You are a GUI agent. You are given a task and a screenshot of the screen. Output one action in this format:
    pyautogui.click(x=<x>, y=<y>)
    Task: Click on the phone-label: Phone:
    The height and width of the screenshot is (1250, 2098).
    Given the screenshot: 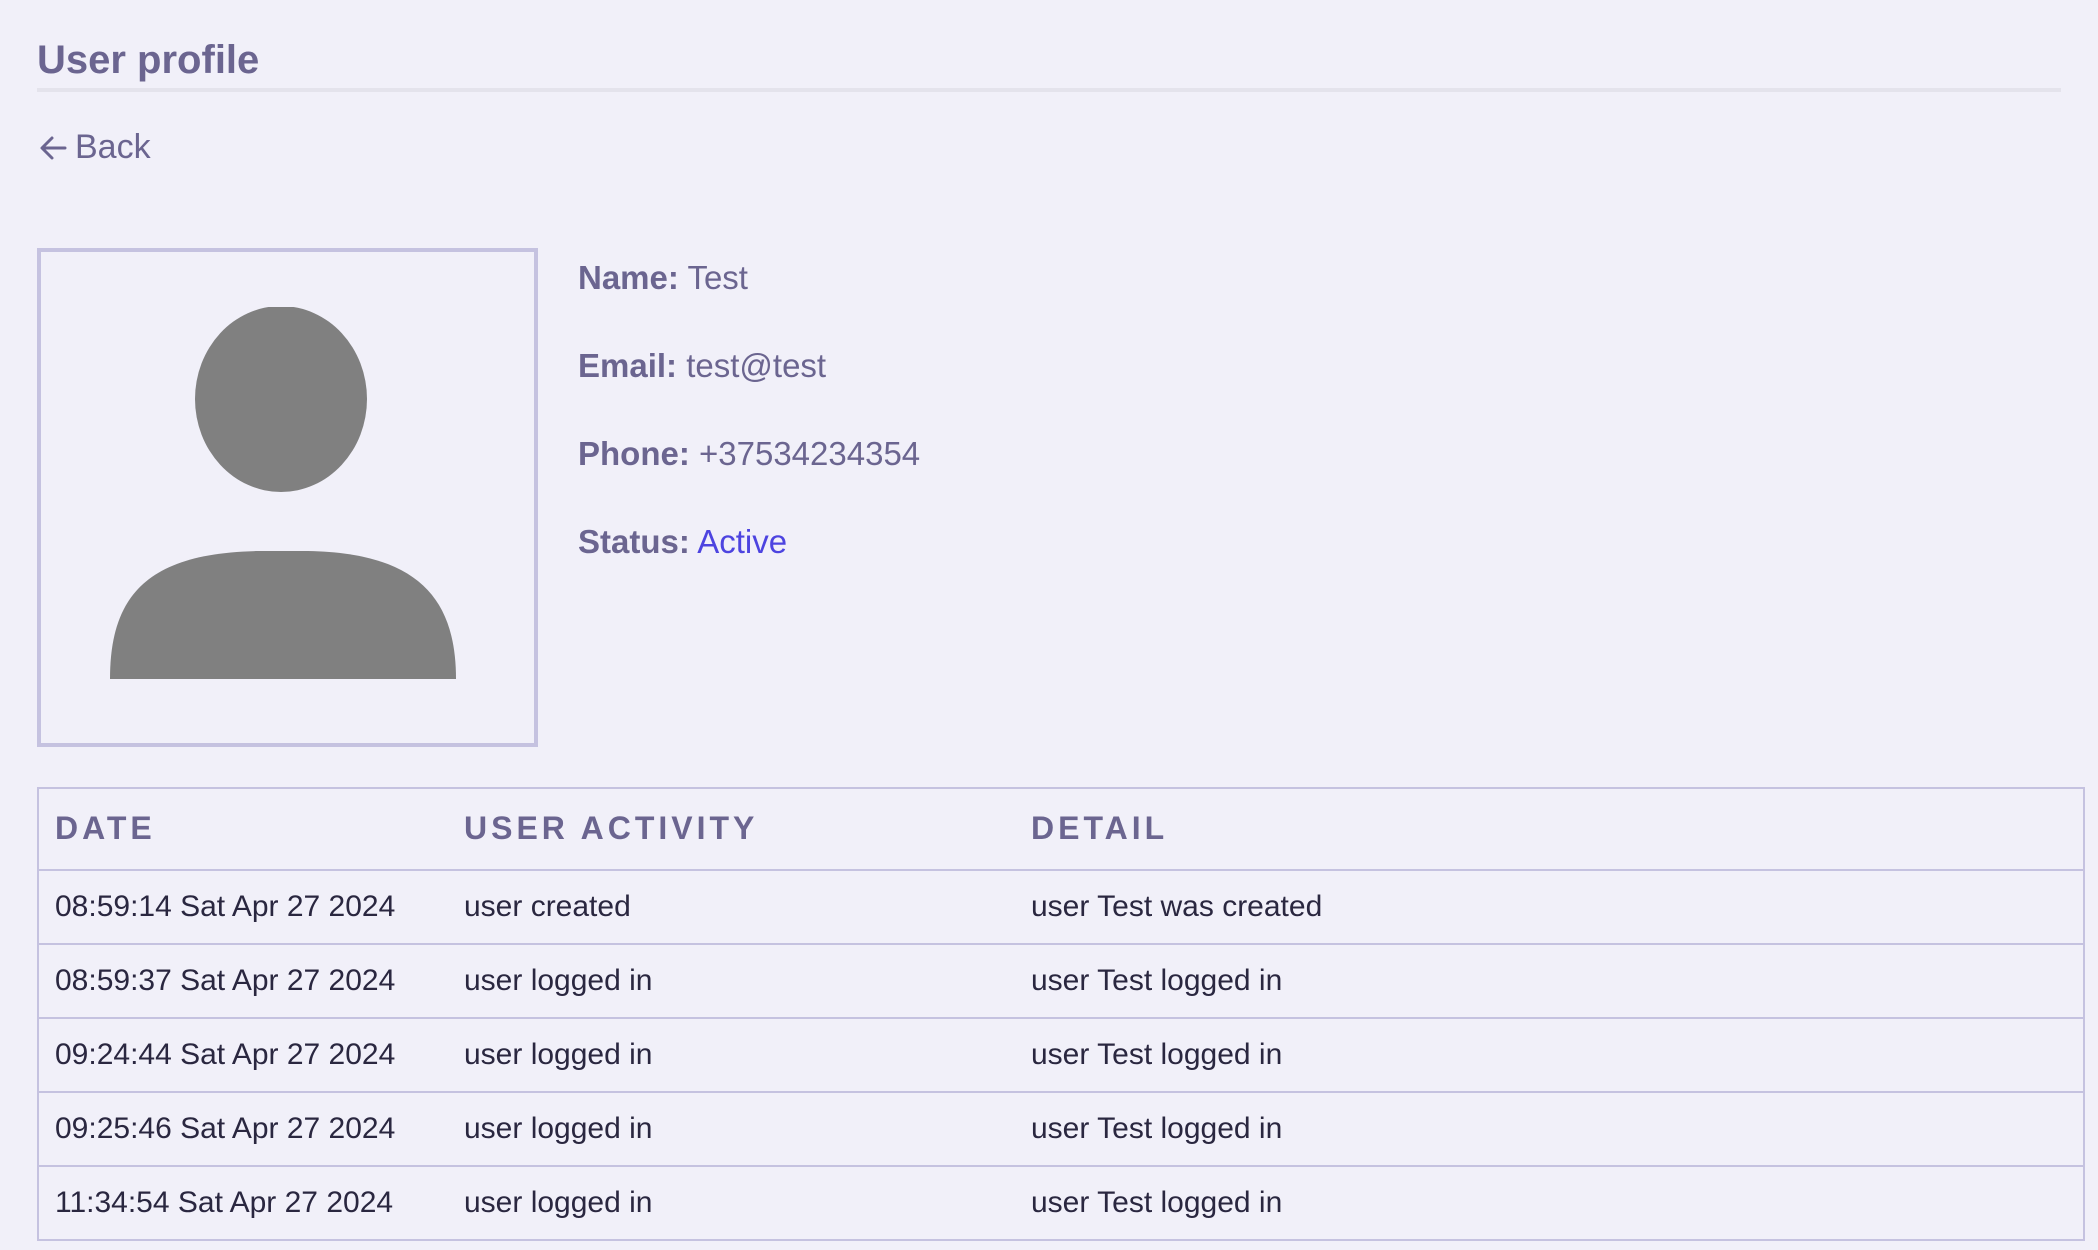 What is the action you would take?
    pyautogui.click(x=634, y=453)
    